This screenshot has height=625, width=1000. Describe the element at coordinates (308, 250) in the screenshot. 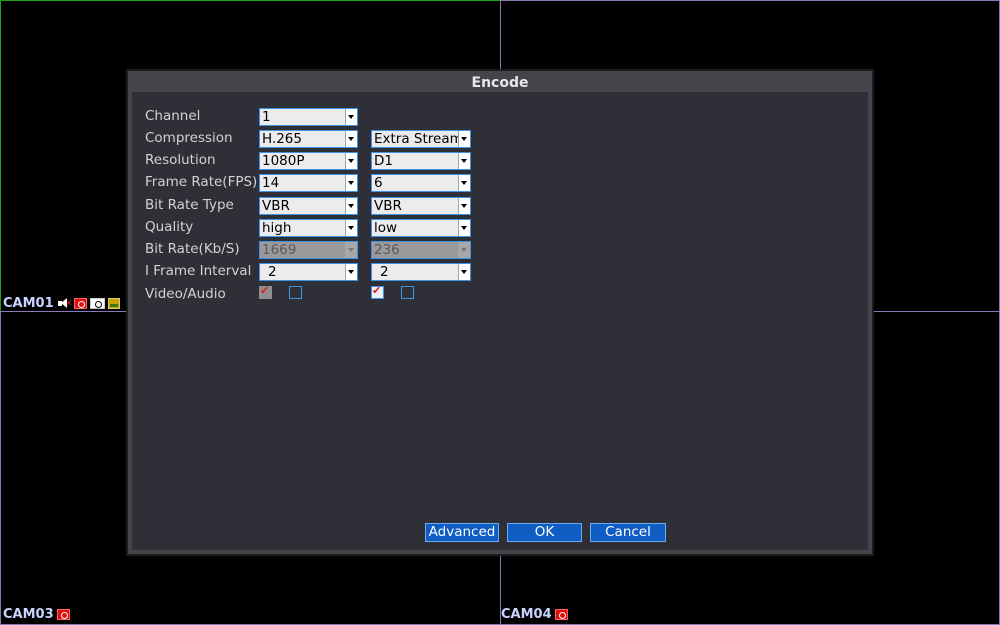

I see `bit-rate-main-select: 1669` at that location.